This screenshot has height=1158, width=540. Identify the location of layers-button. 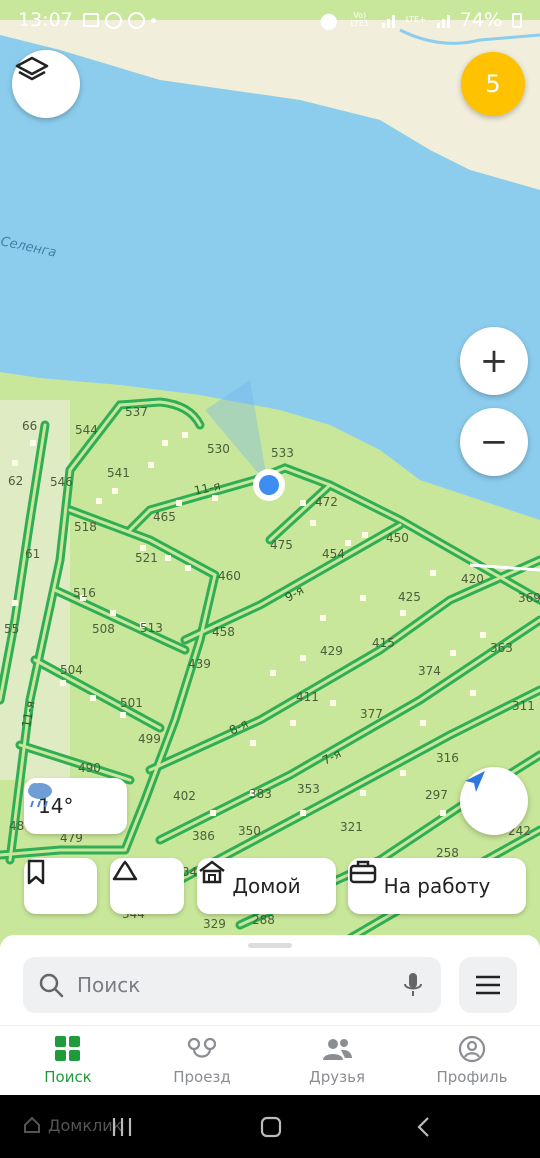
(46, 84).